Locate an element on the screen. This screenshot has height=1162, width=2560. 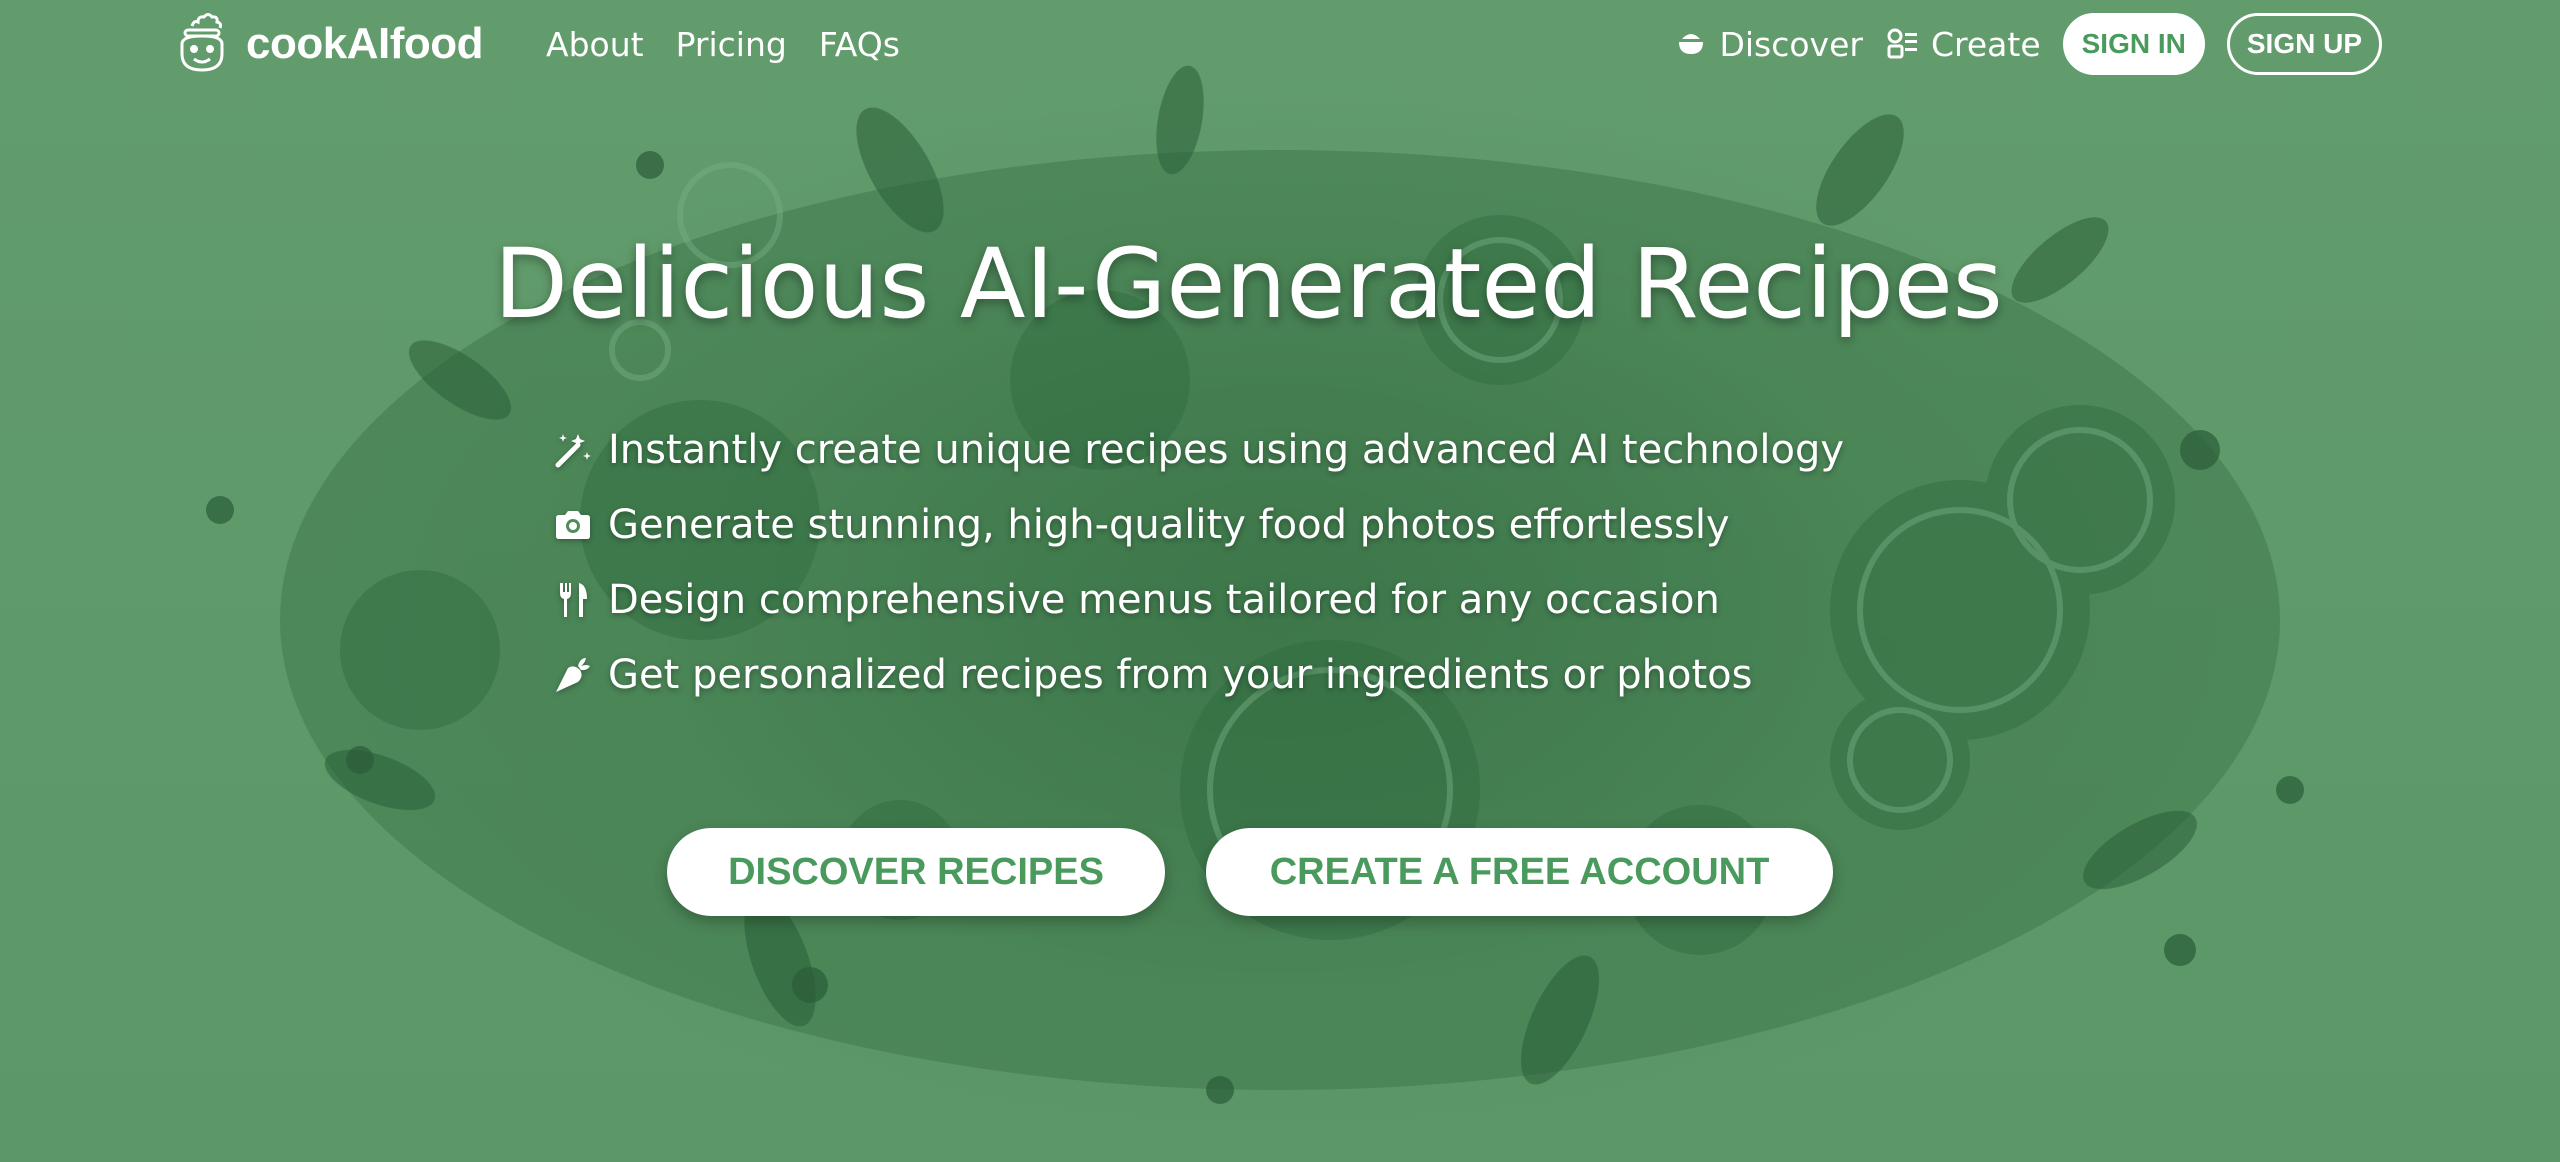
create-free-account-button: CREATE A FREE ACCOUNT is located at coordinates (1519, 872).